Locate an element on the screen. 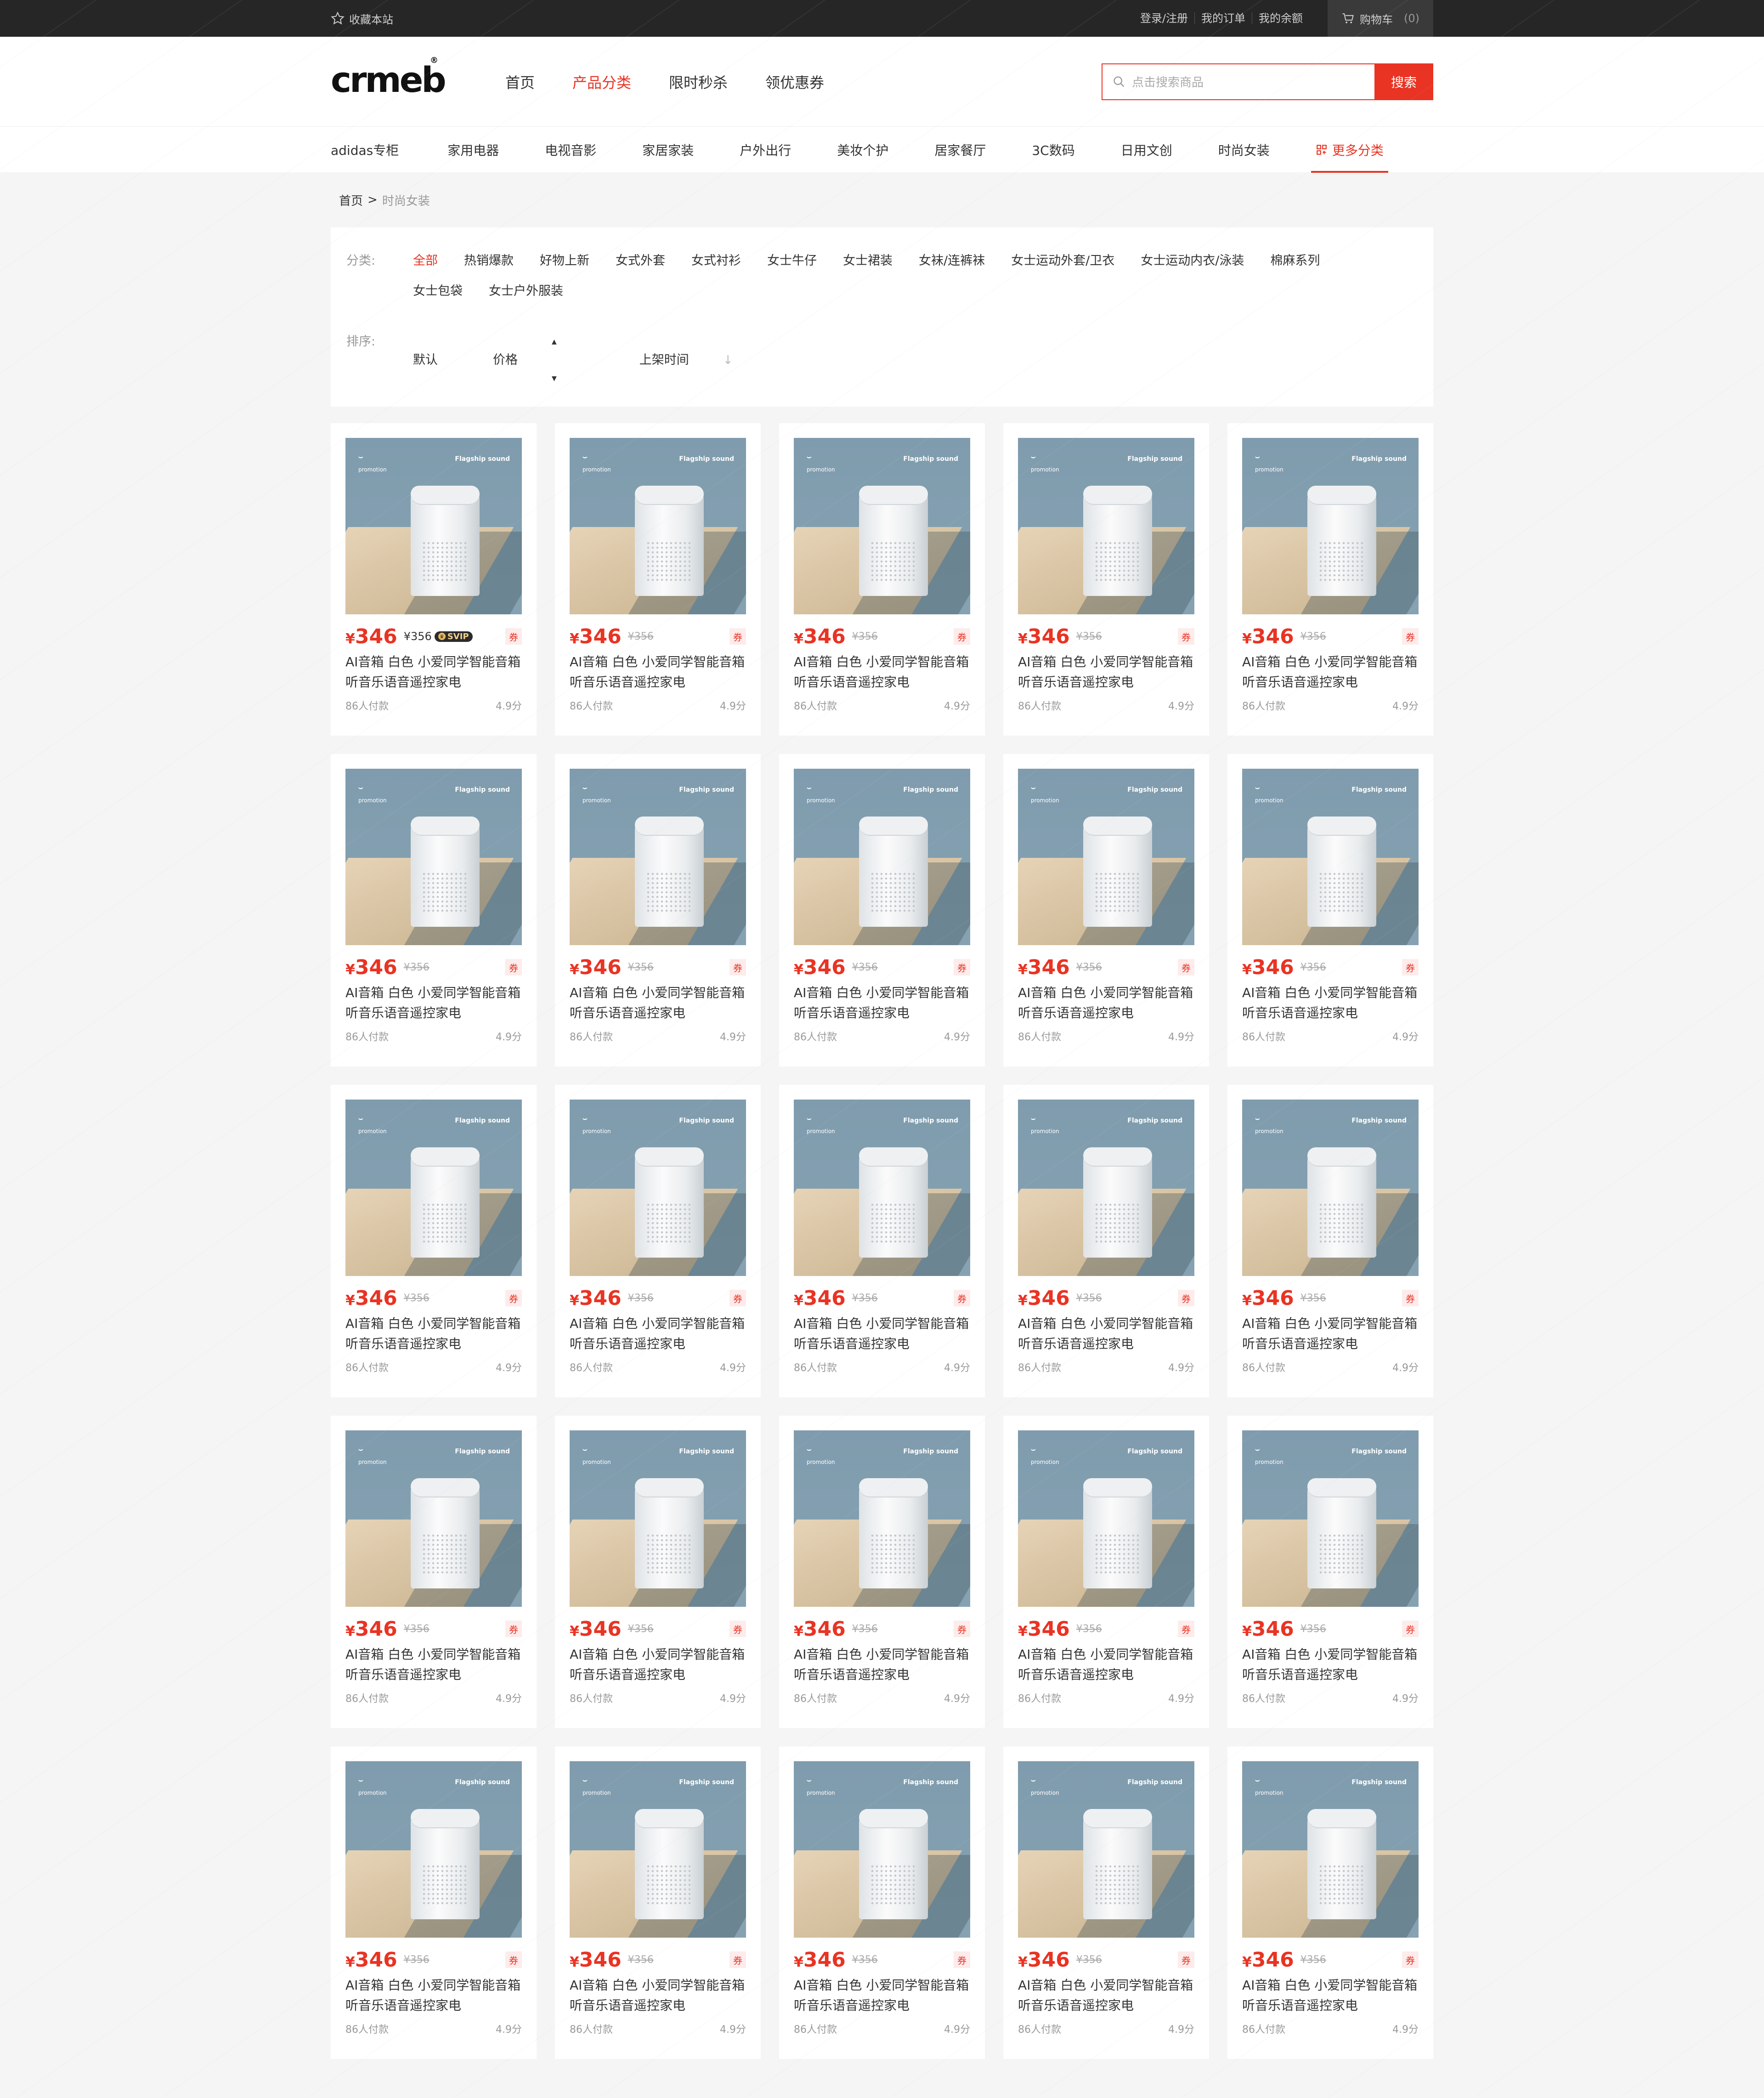  breadcrumb-home: 首页 is located at coordinates (351, 200).